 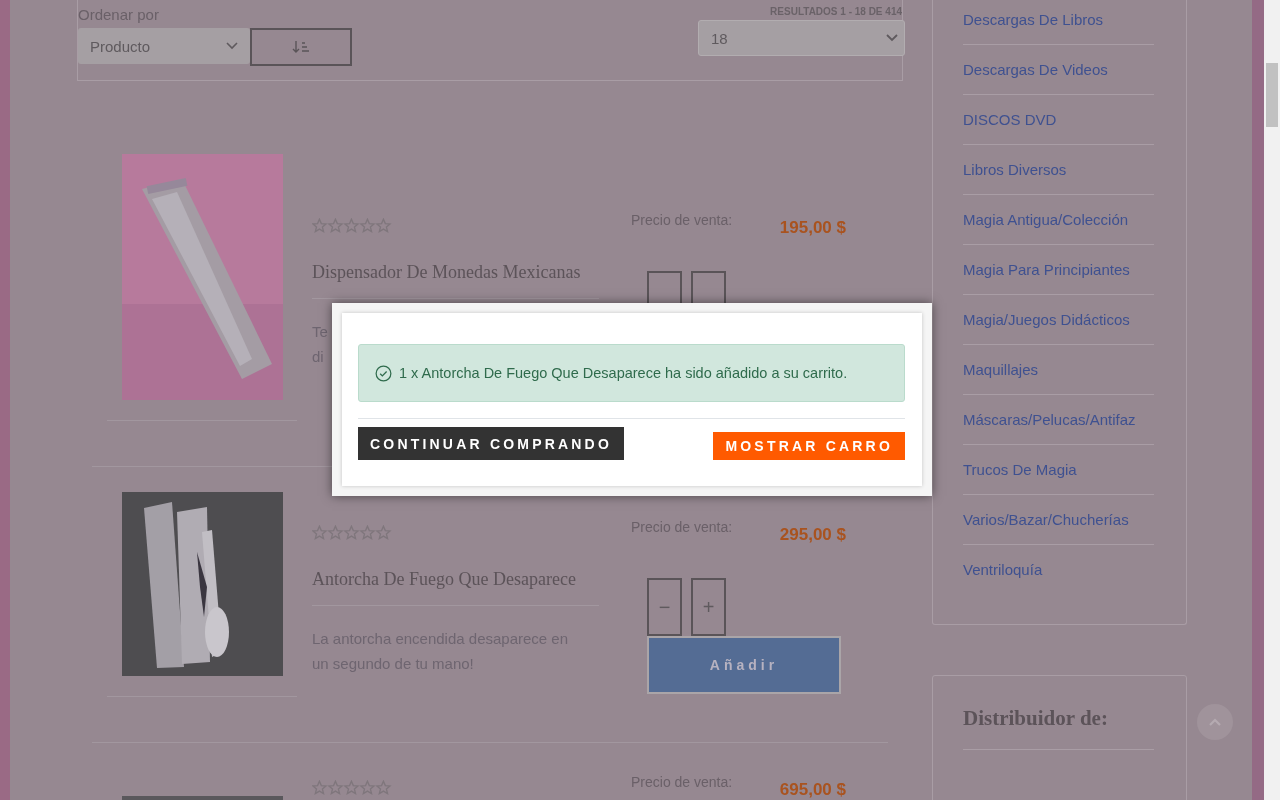 I want to click on category-link: Ventriloquía, so click(x=1058, y=569).